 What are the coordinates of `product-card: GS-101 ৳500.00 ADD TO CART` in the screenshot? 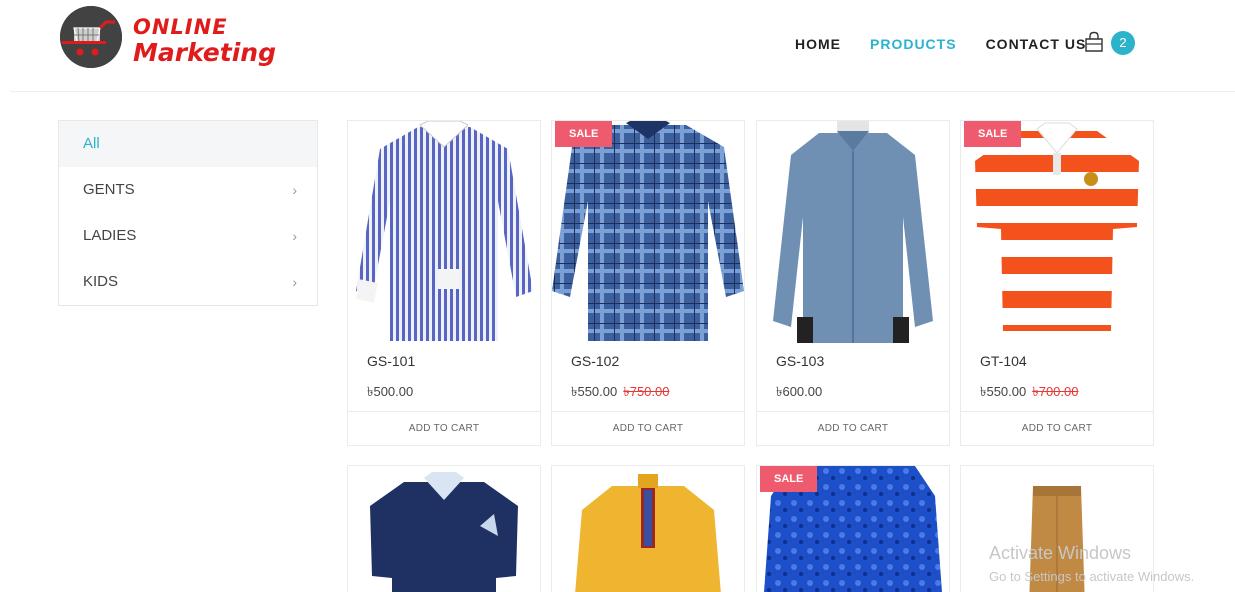 It's located at (444, 283).